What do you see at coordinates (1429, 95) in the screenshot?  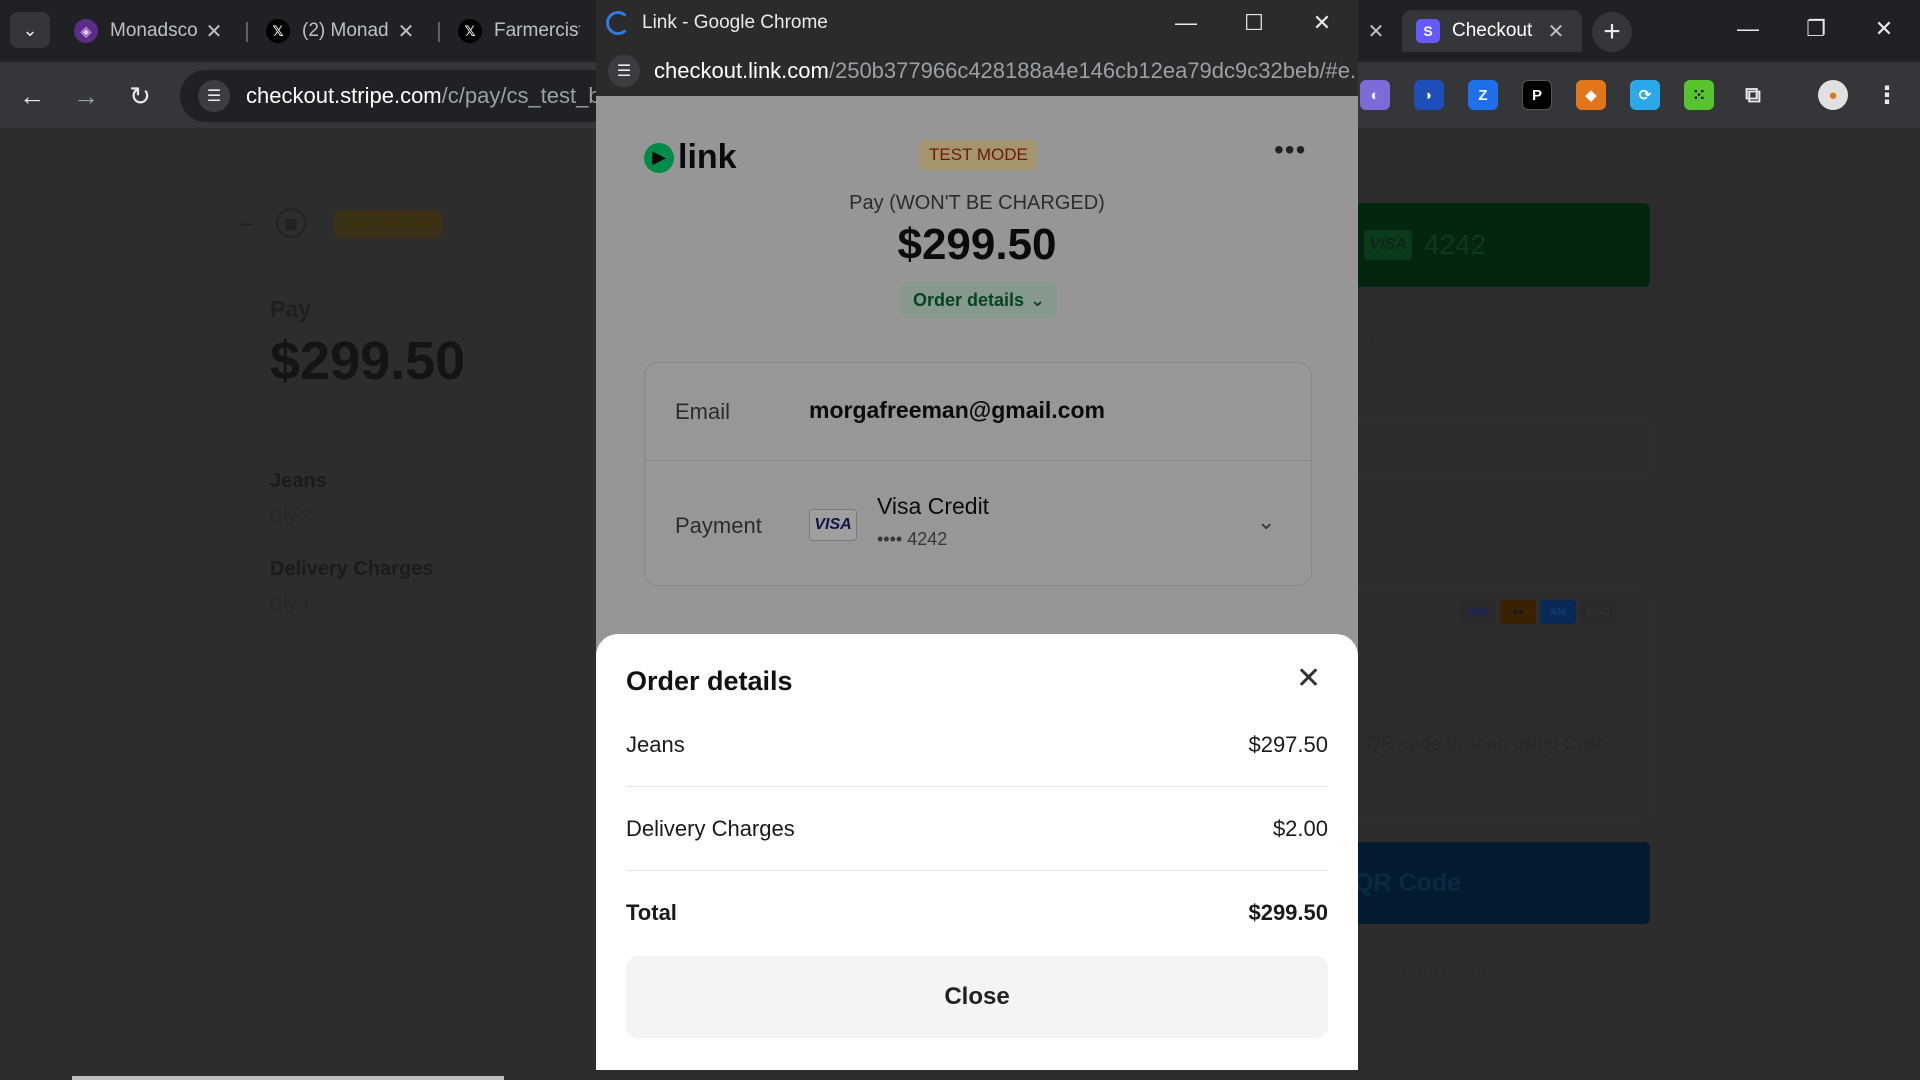 I see `dolphin-extension-icon: ◗` at bounding box center [1429, 95].